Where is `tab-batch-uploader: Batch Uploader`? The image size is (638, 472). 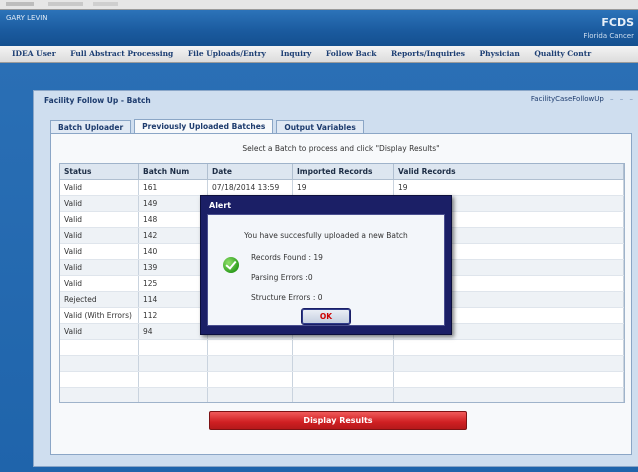
tab-batch-uploader: Batch Uploader is located at coordinates (91, 127).